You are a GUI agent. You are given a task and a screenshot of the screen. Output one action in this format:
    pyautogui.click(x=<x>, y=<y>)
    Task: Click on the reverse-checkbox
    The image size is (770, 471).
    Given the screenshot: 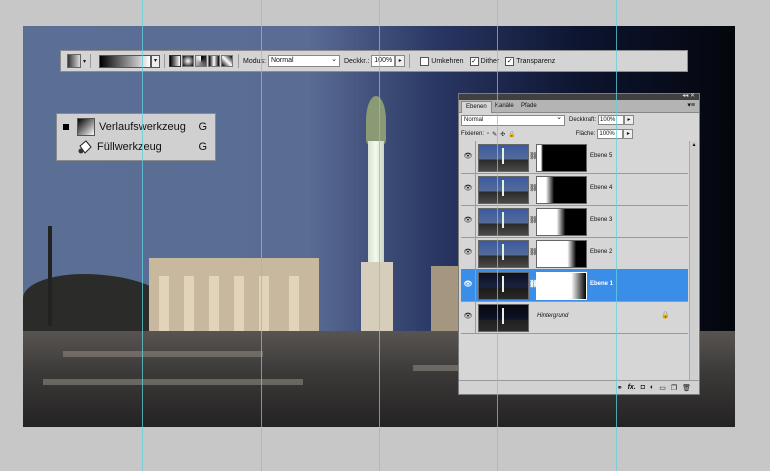 What is the action you would take?
    pyautogui.click(x=425, y=61)
    